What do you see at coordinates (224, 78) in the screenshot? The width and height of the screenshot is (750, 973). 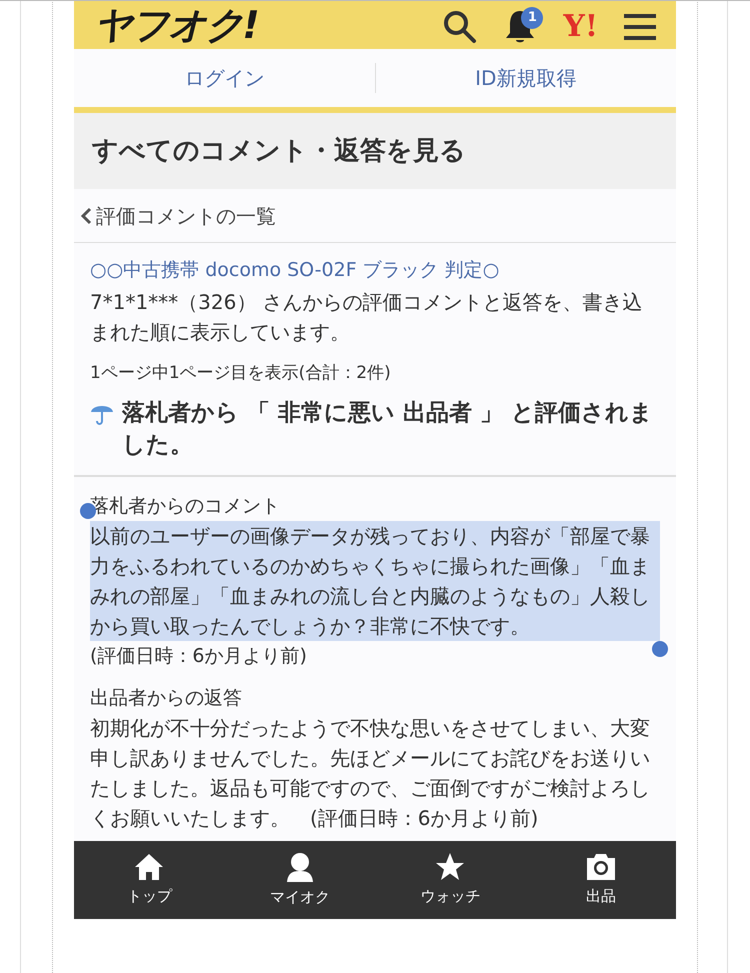 I see `auth-link: ログイン` at bounding box center [224, 78].